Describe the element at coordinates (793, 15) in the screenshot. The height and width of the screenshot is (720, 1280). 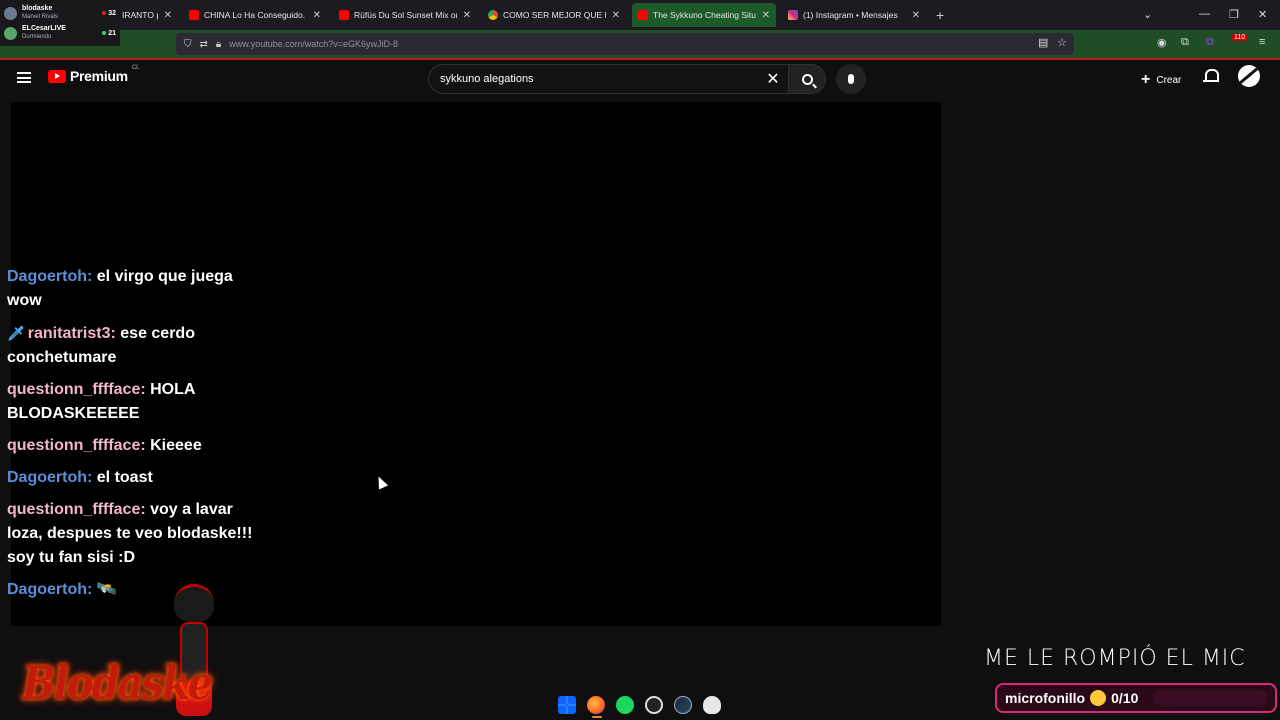
I see `instagram-favicon-icon` at that location.